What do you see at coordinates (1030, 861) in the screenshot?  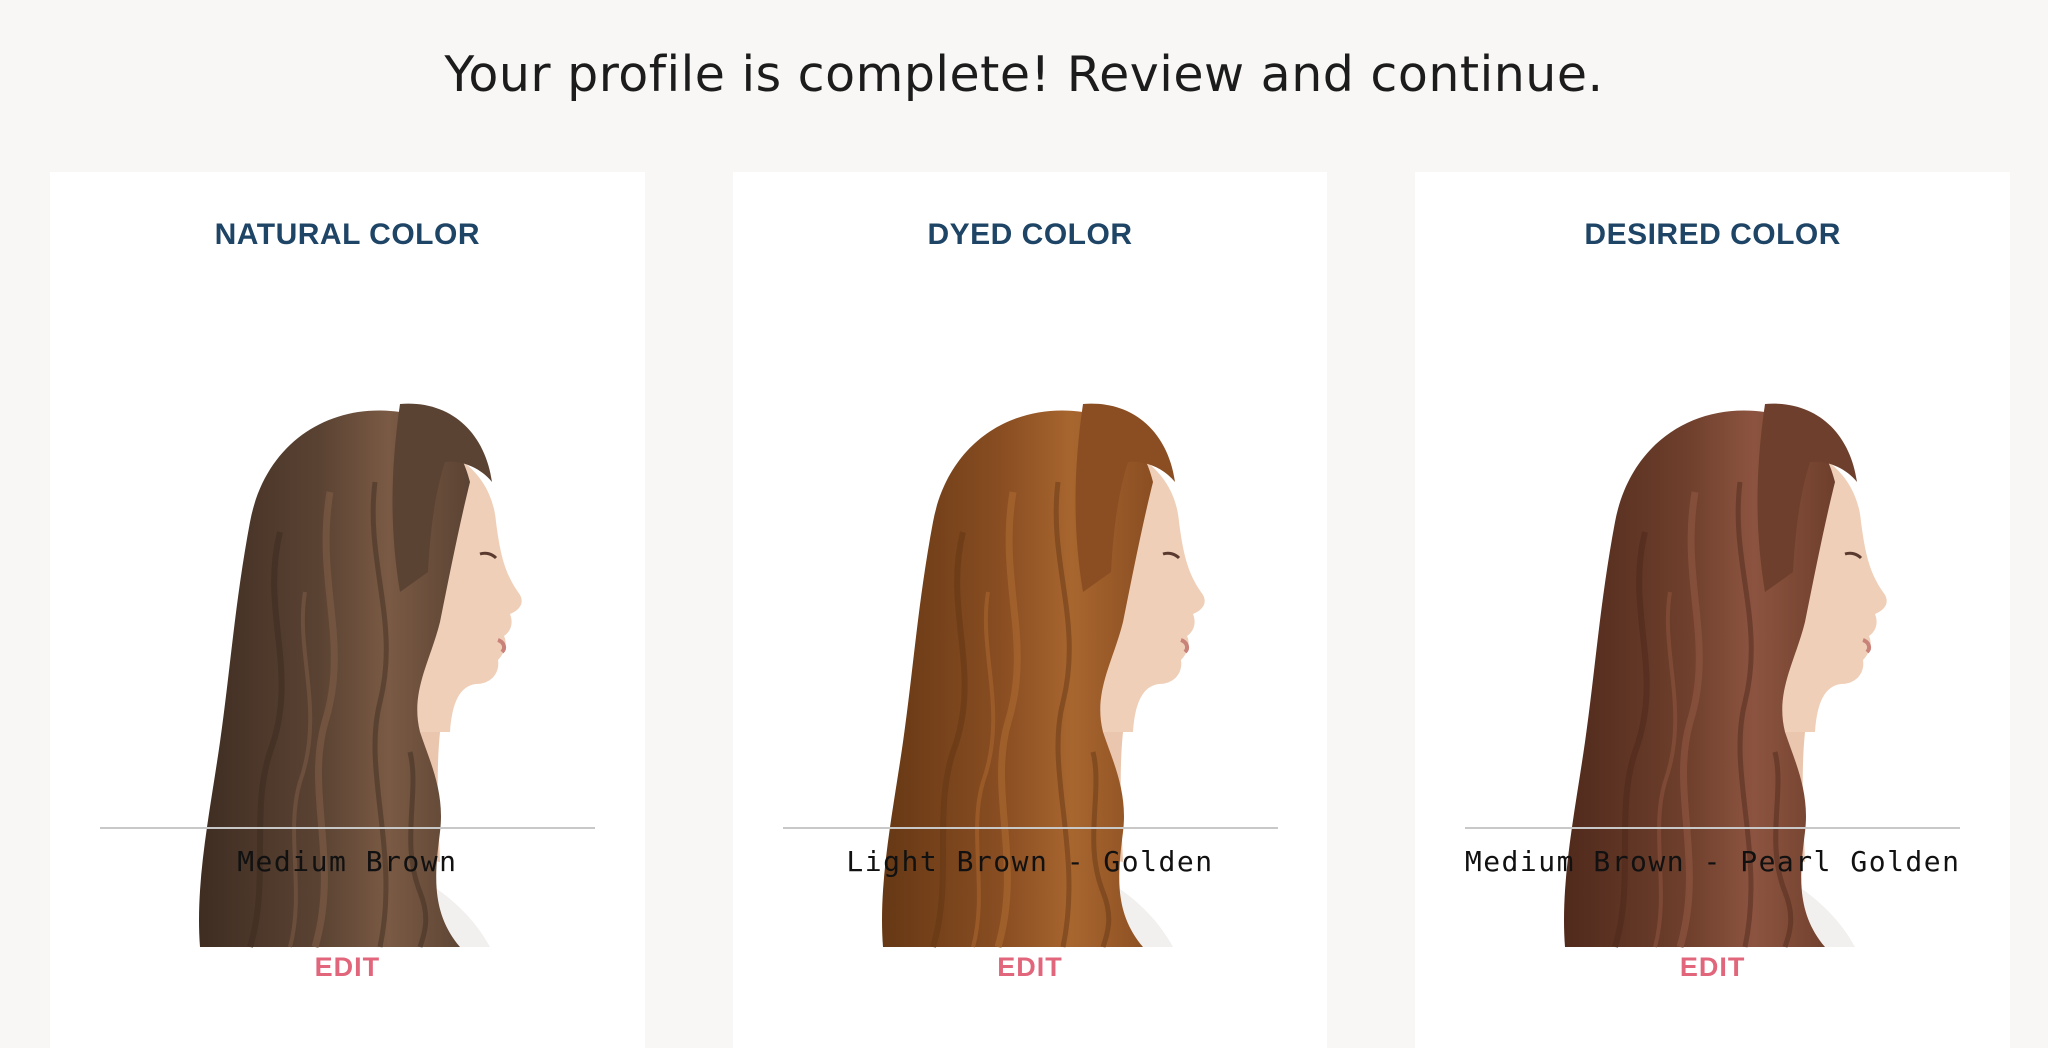 I see `color-name: Light Brown - Golden` at bounding box center [1030, 861].